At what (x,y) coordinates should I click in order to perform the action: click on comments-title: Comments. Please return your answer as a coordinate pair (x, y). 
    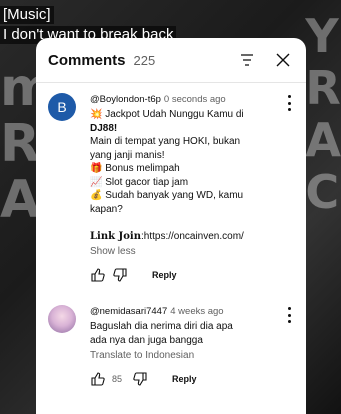
    Looking at the image, I should click on (87, 60).